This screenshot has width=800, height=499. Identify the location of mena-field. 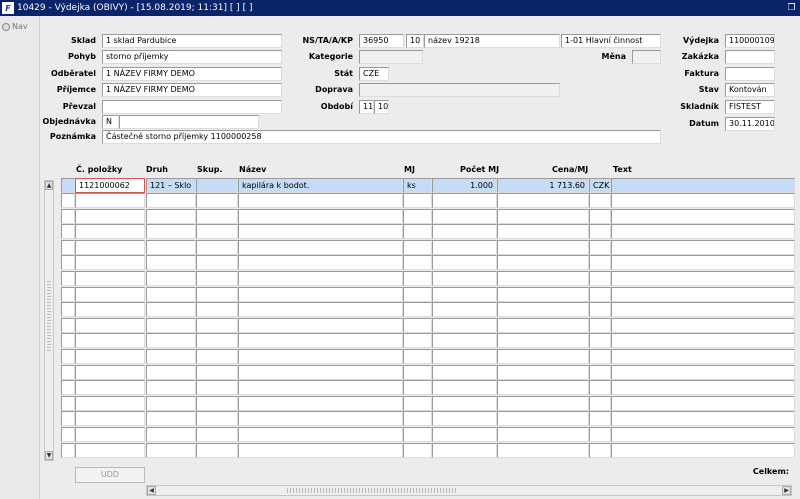
(646, 57).